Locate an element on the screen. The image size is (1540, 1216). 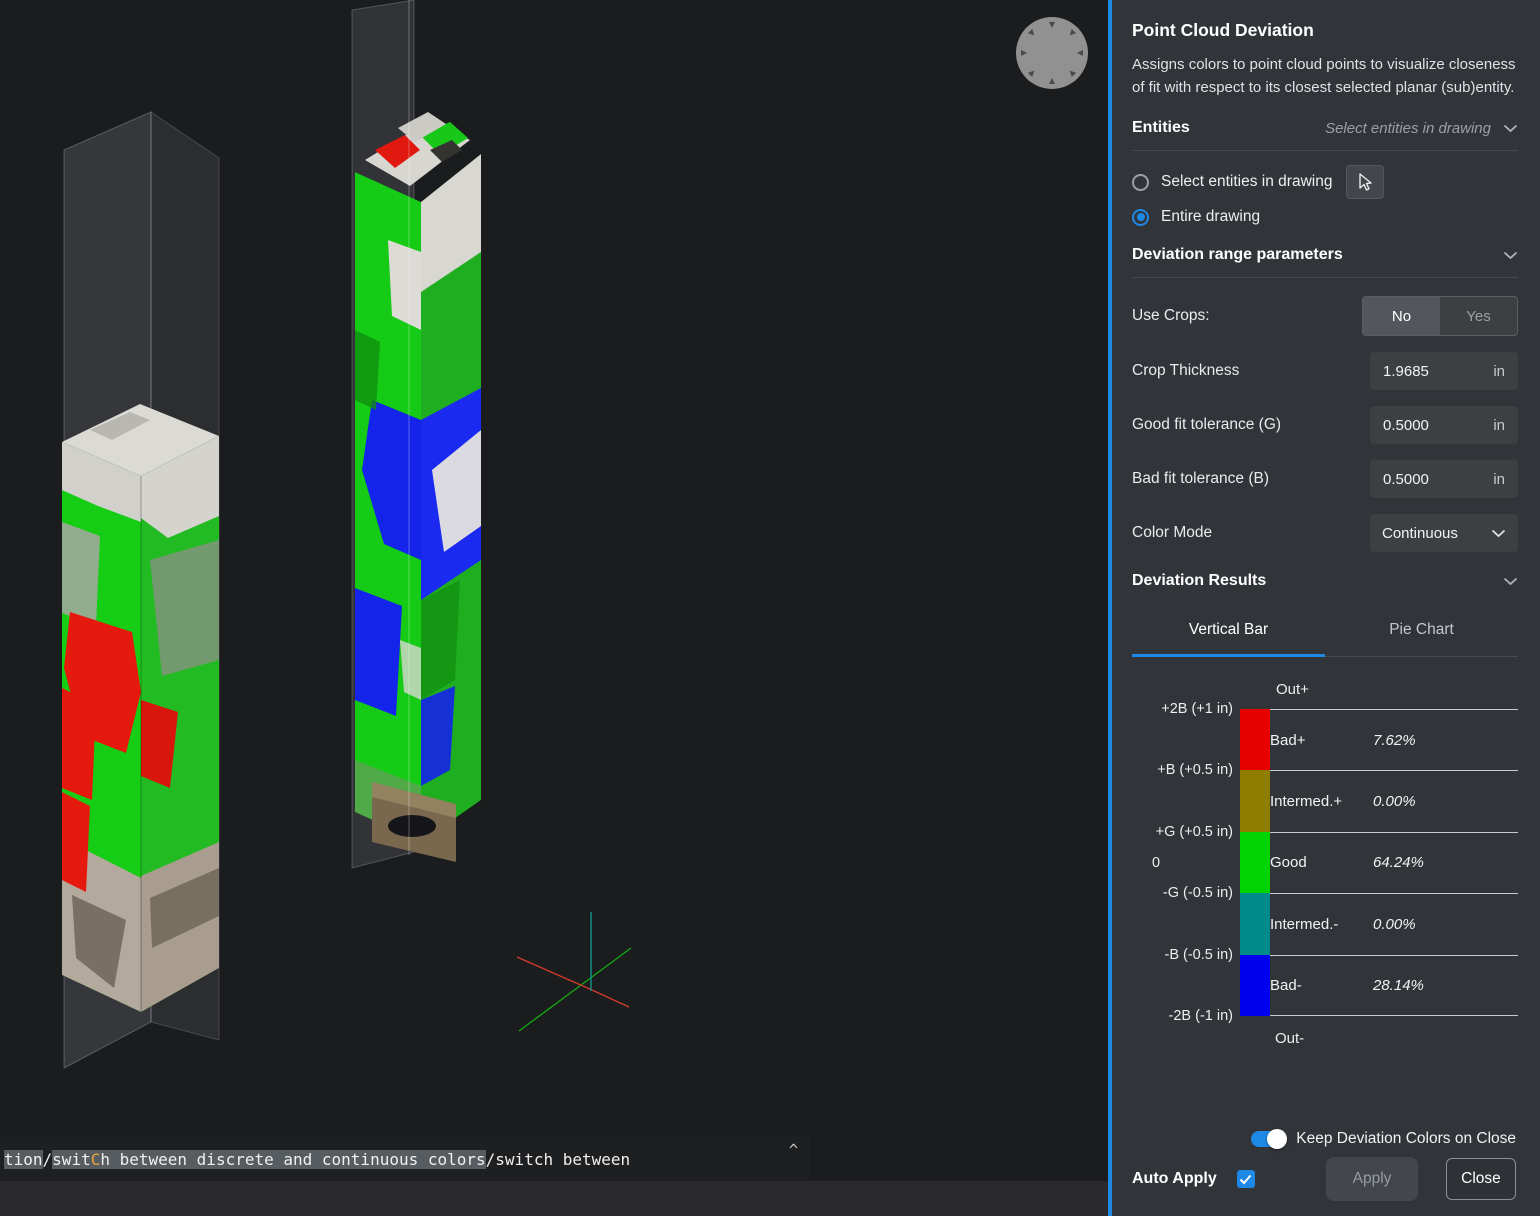
use-crops-toggle: No Yes is located at coordinates (1440, 316).